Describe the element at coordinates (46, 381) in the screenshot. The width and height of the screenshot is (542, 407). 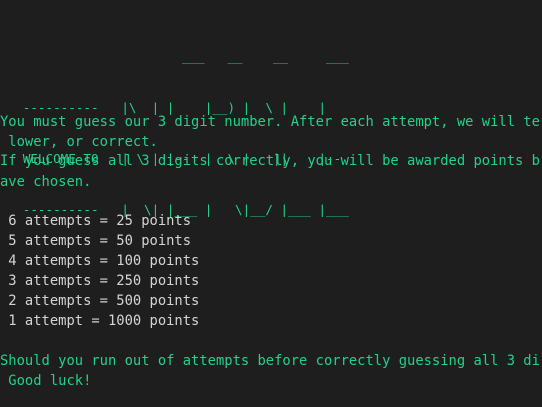
I see `outro-line: Good luck!` at that location.